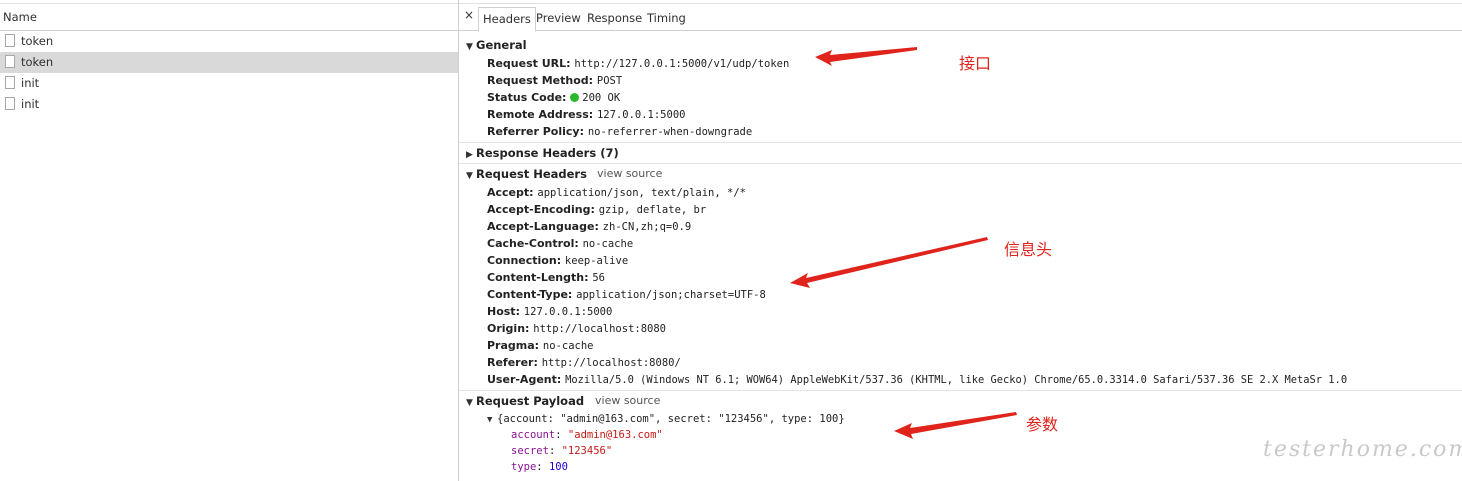  Describe the element at coordinates (955, 425) in the screenshot. I see `arrow-to-payload` at that location.